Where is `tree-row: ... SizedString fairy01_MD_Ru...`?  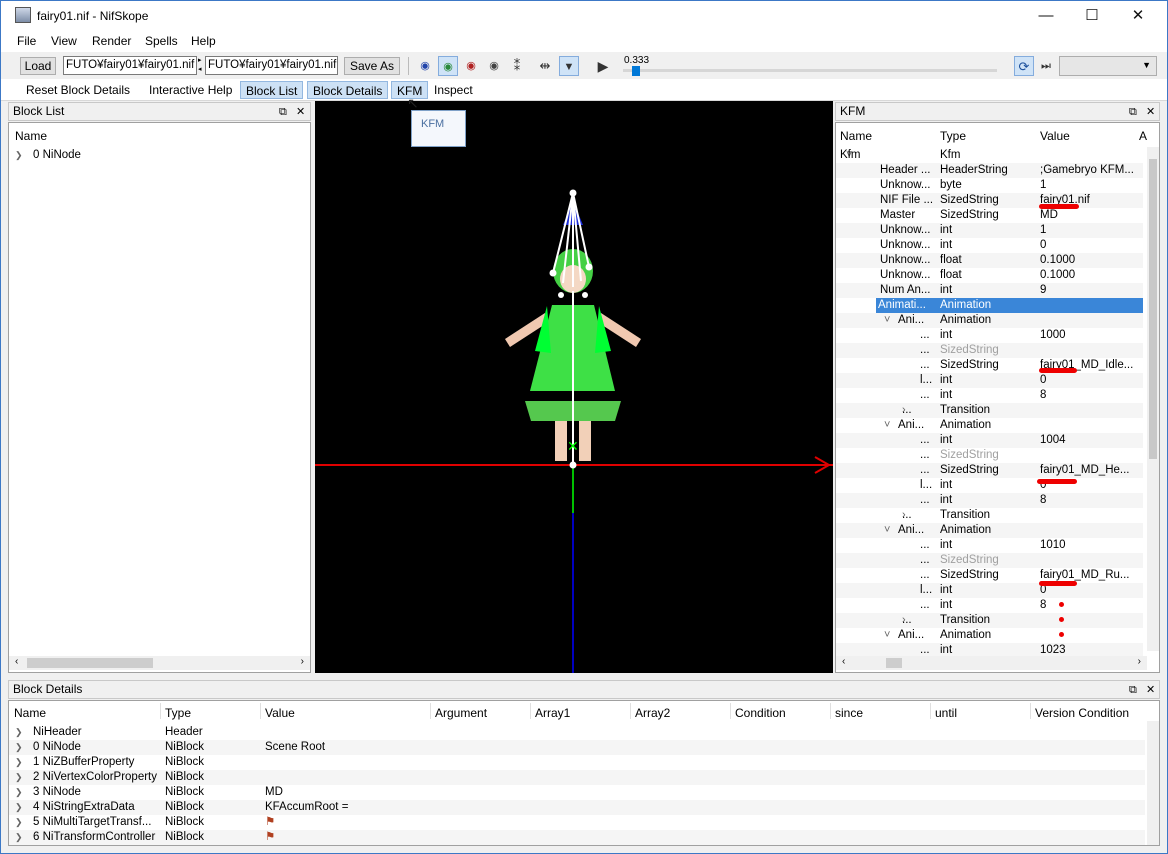 tree-row: ... SizedString fairy01_MD_Ru... is located at coordinates (989, 575).